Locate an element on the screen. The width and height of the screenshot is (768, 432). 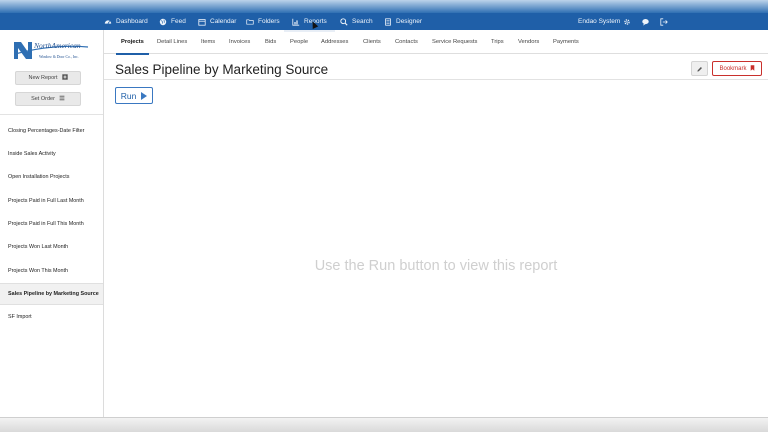
bookmark-icon is located at coordinates (752, 68).